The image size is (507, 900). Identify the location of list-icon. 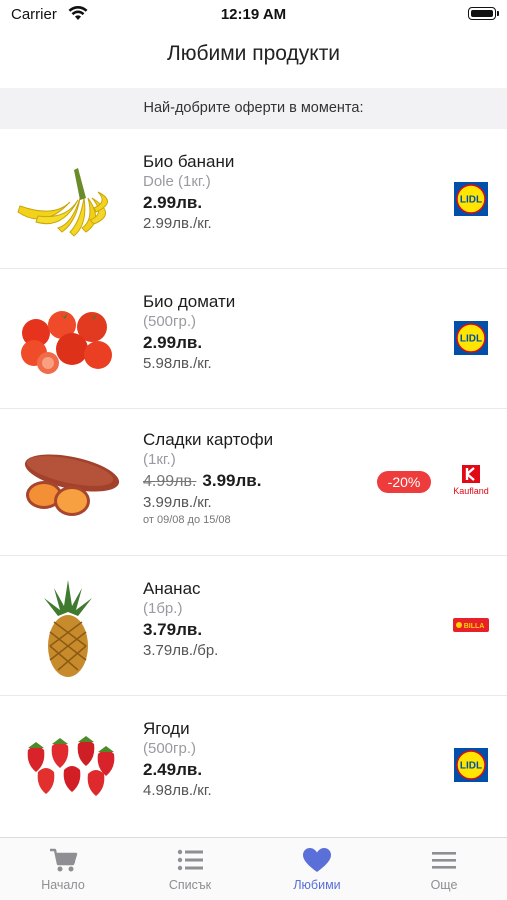
(190, 860).